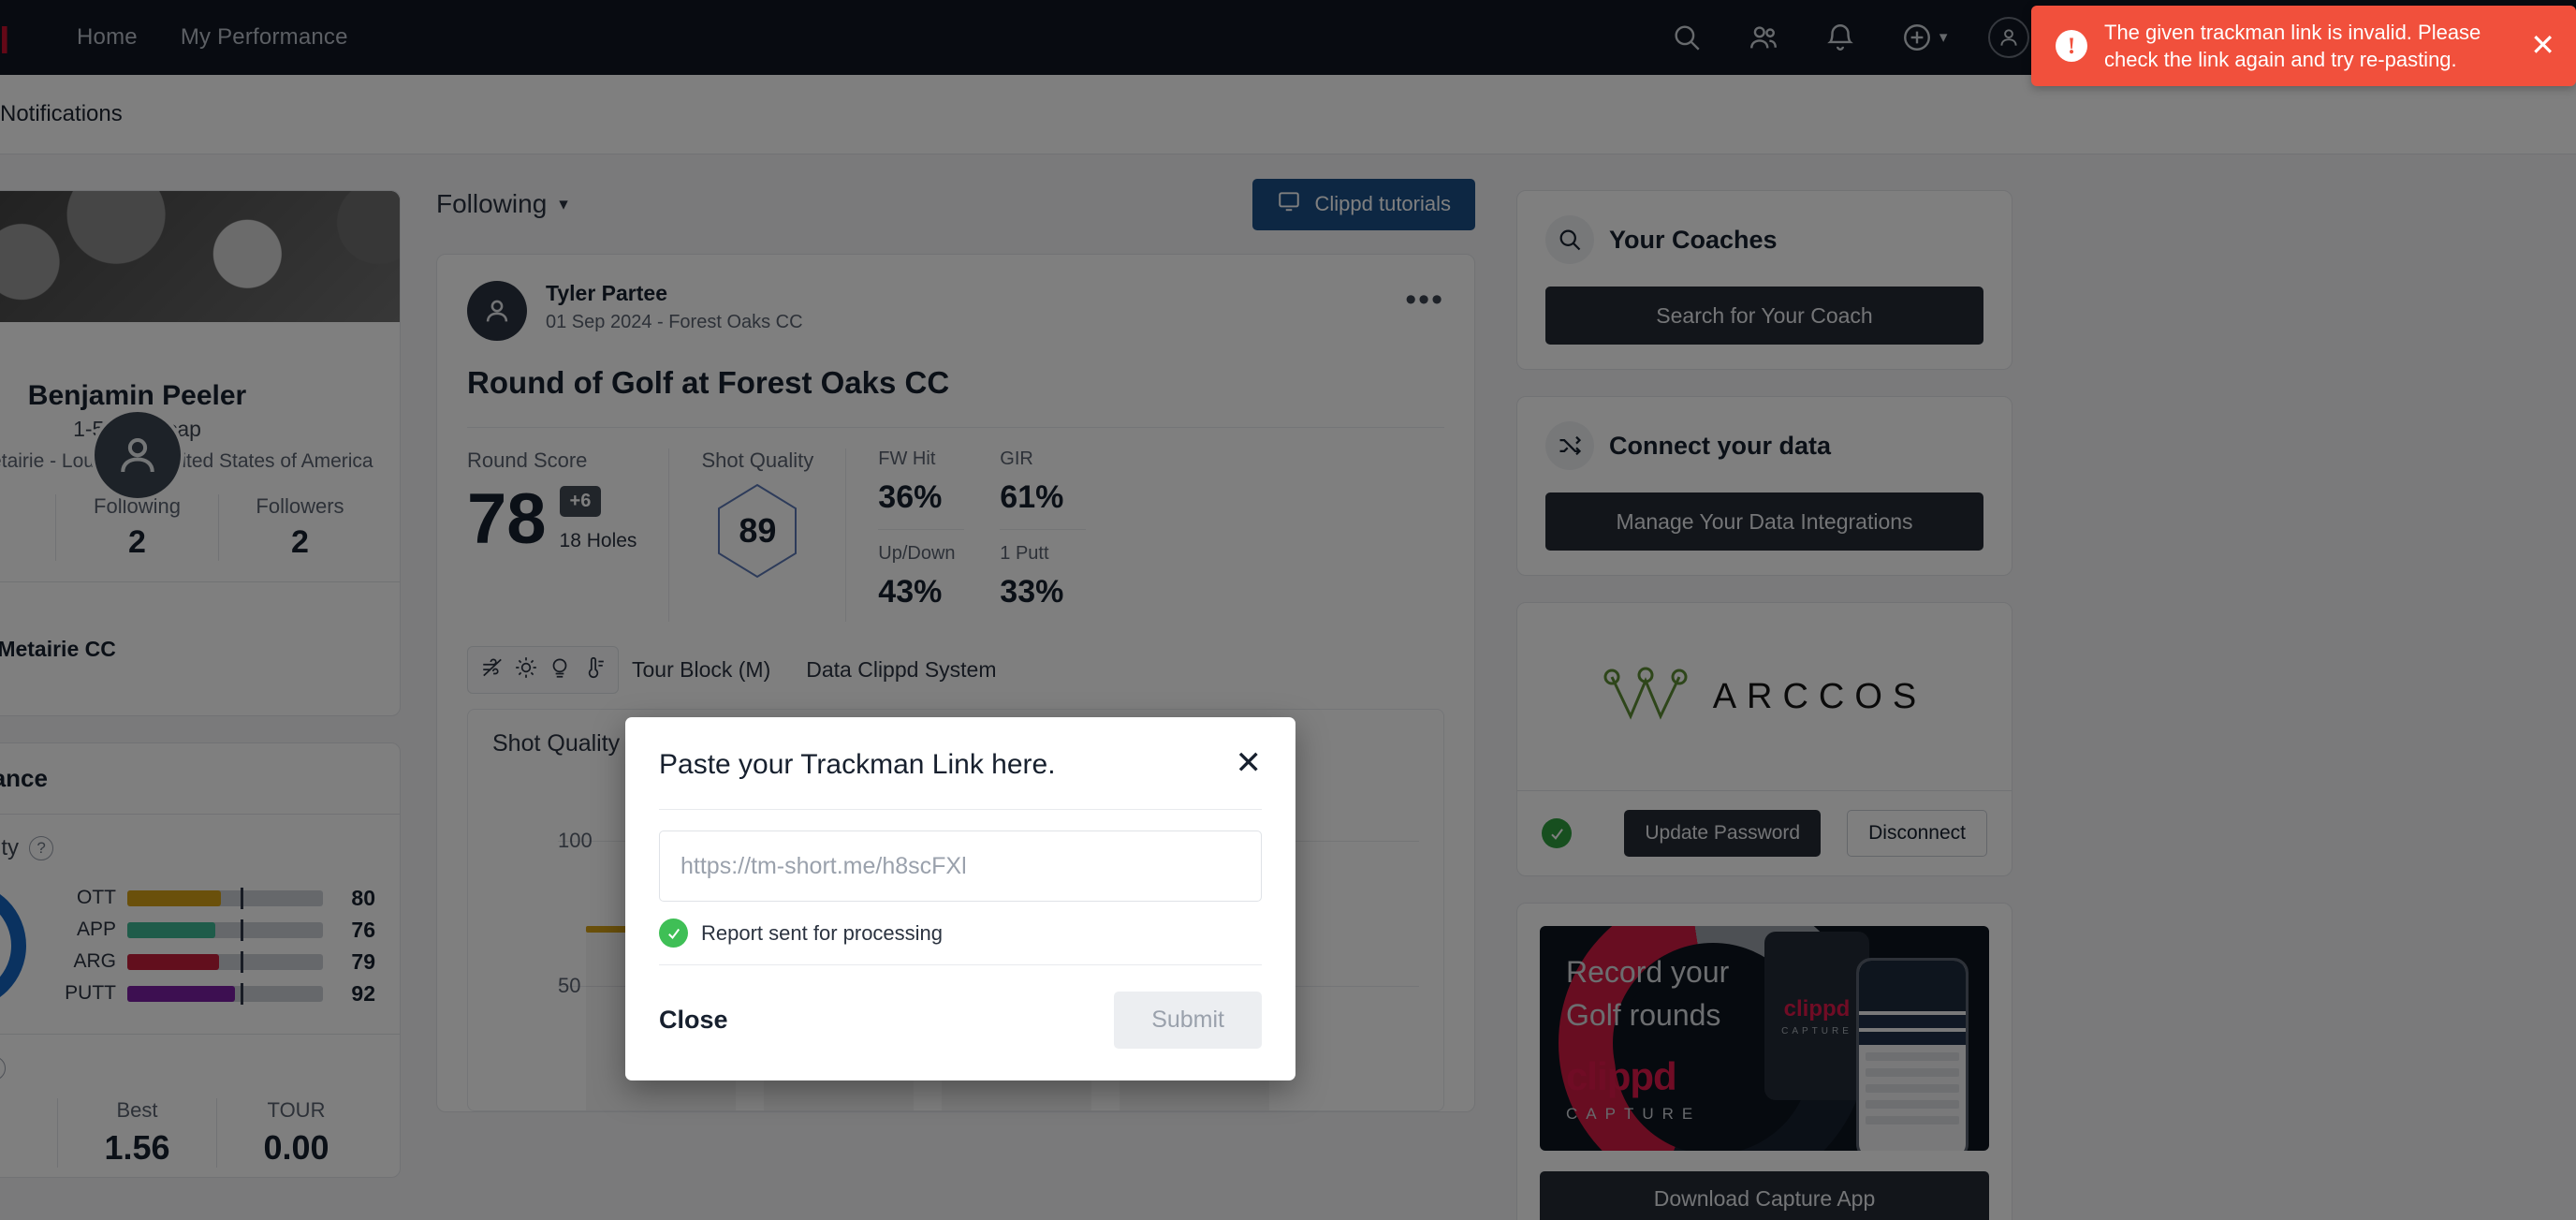 This screenshot has height=1220, width=2576. I want to click on alert-icon: !, so click(2071, 46).